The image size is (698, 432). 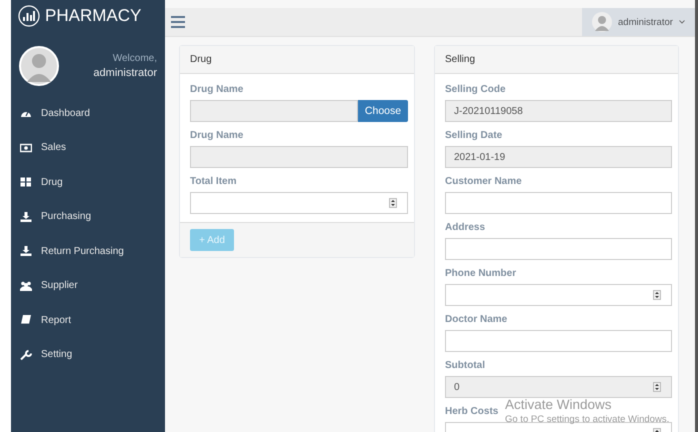 What do you see at coordinates (558, 157) in the screenshot?
I see `text-field: 2021-01-19` at bounding box center [558, 157].